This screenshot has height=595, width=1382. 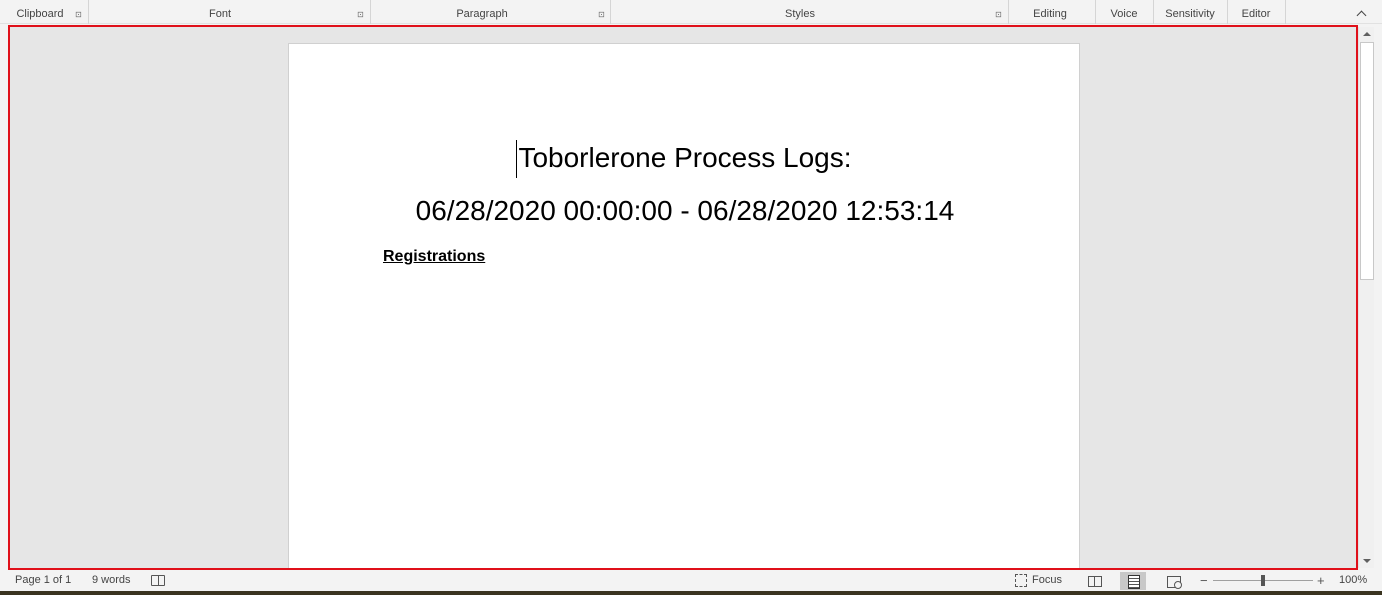 I want to click on ribbon-group-voice: Voice, so click(x=1124, y=14).